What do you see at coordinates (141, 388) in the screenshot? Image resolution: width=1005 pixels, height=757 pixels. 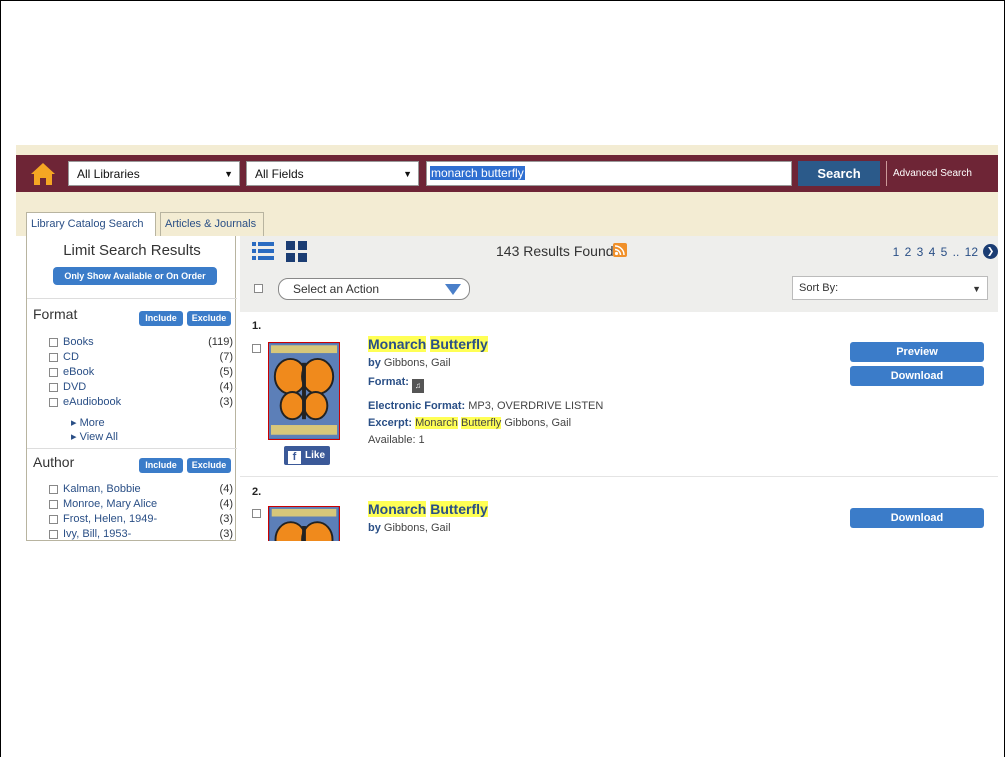 I see `format-item-dvd: DVD (4)` at bounding box center [141, 388].